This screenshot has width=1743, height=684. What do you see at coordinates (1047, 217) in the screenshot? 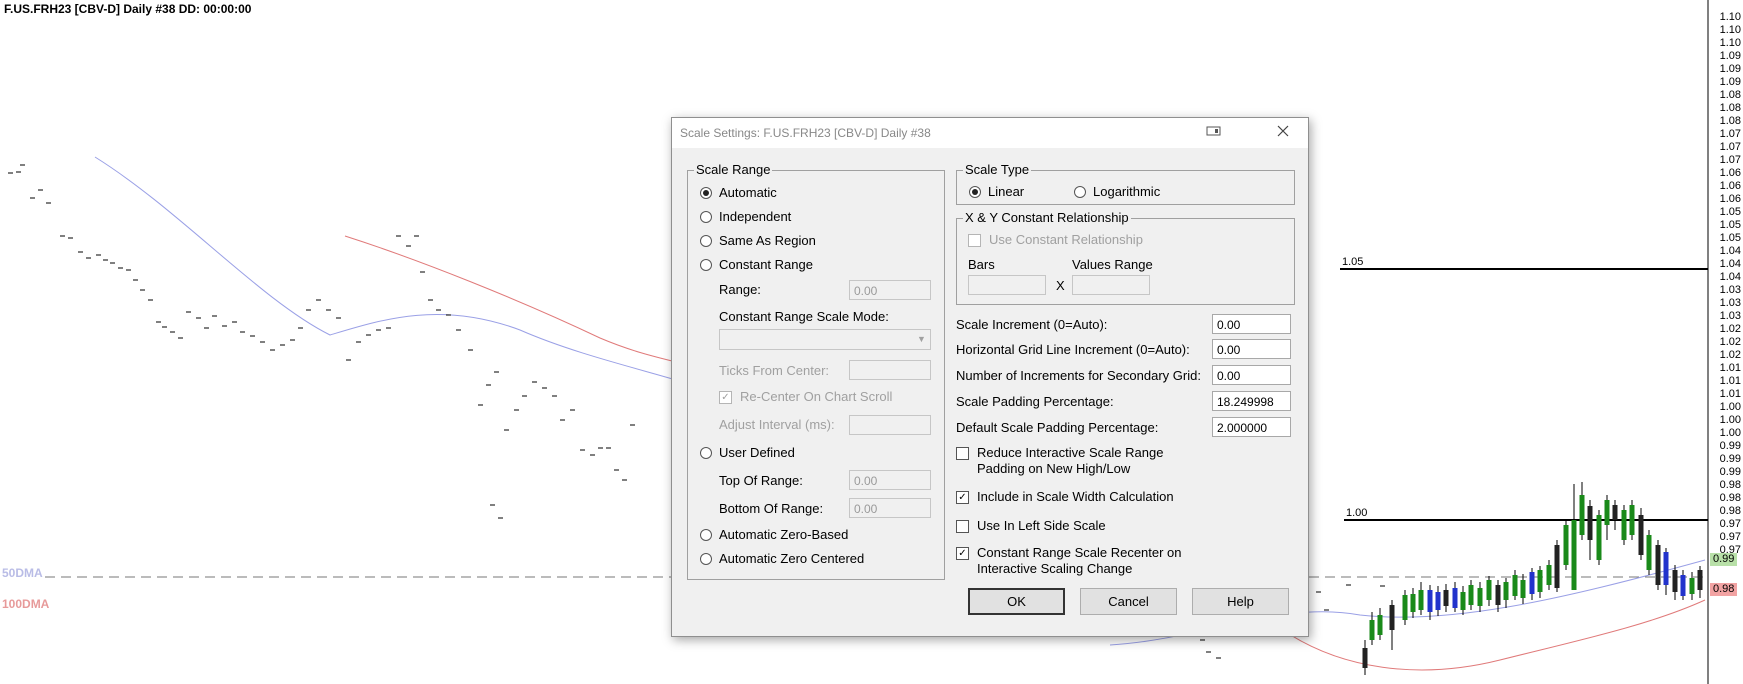
I see `xy-legend: X & Y Constant Relationship` at bounding box center [1047, 217].